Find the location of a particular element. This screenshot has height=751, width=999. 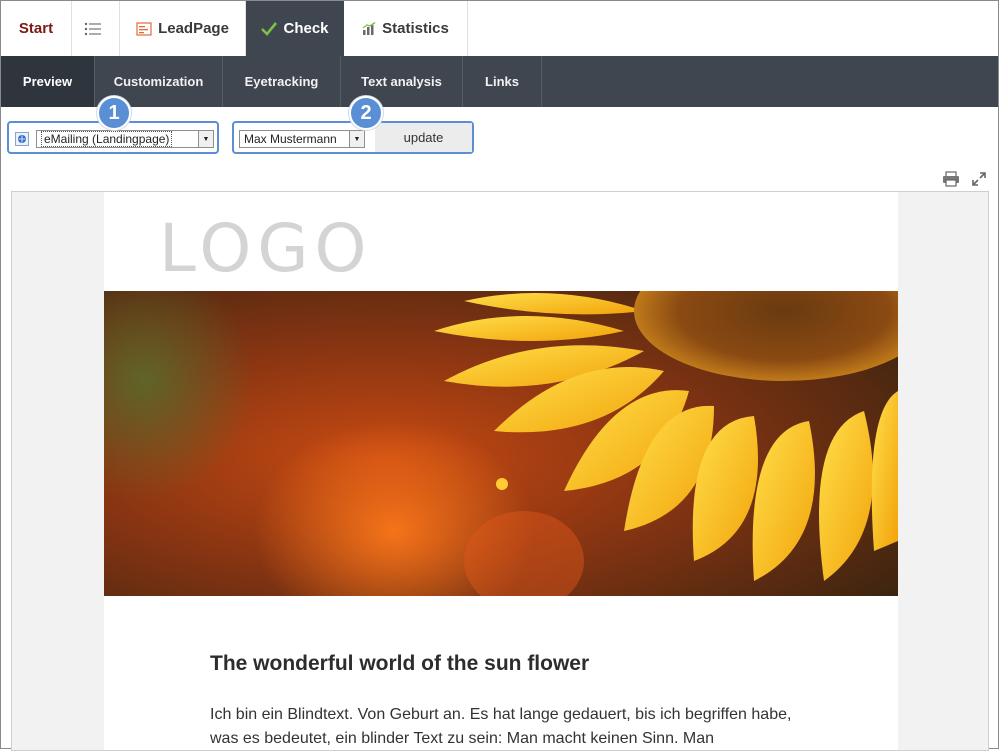

step-badge-2: 2 is located at coordinates (366, 113).